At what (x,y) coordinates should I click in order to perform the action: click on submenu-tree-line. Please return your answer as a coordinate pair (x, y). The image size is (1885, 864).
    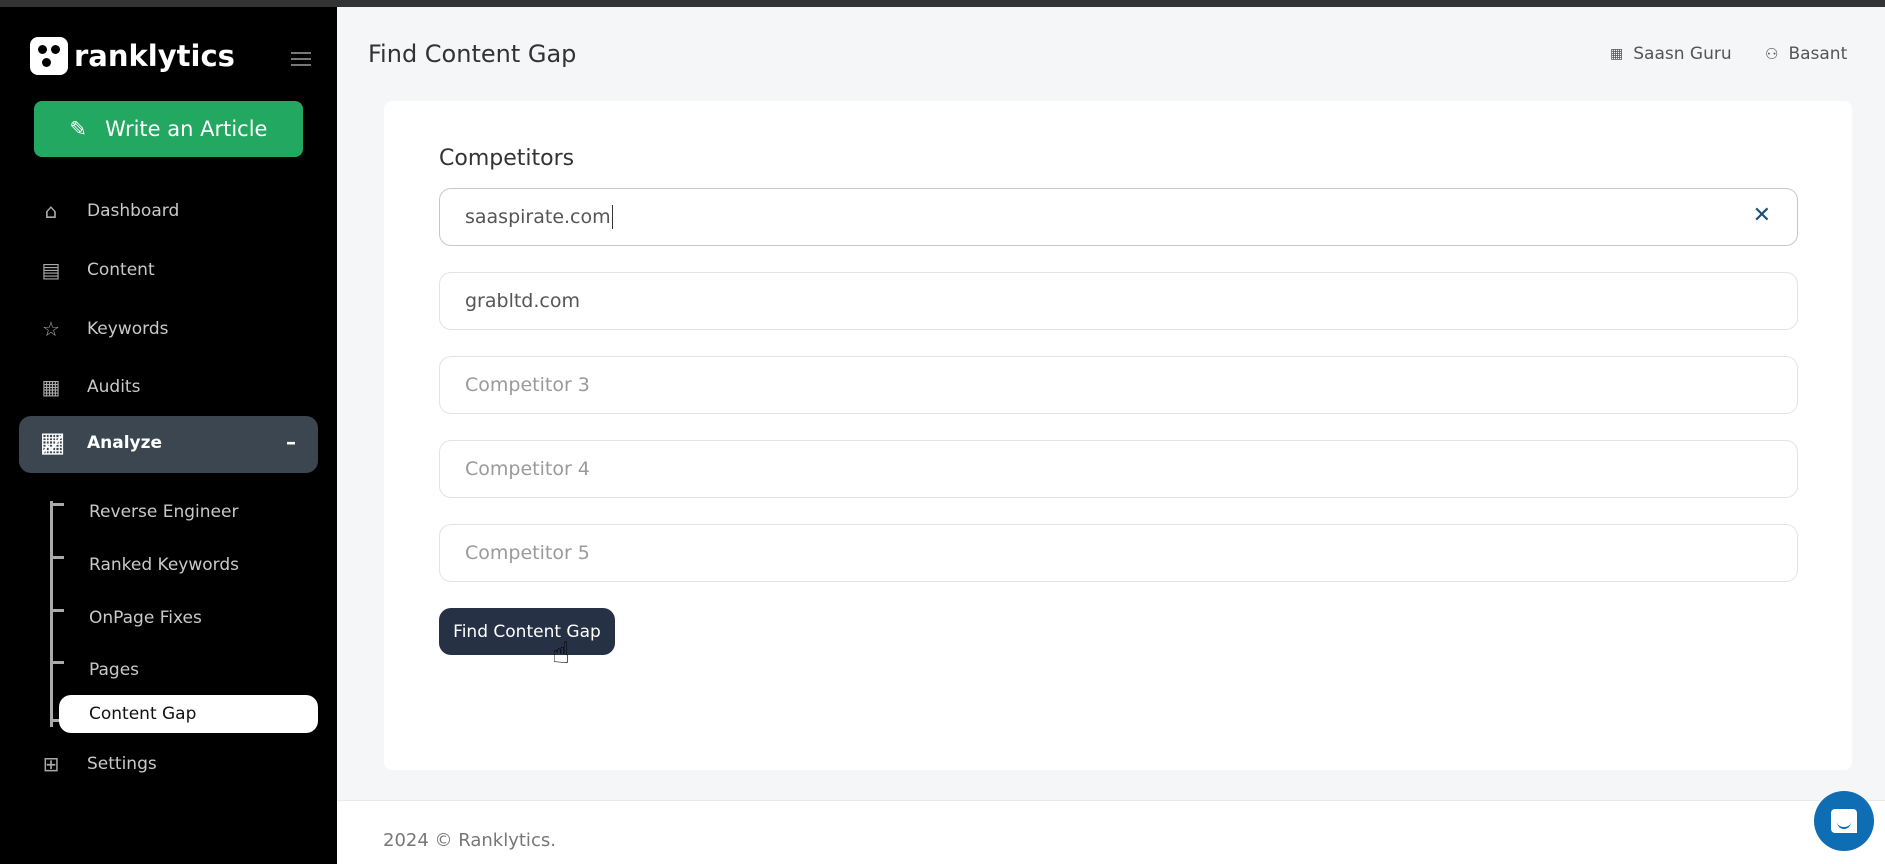
    Looking at the image, I should click on (51, 614).